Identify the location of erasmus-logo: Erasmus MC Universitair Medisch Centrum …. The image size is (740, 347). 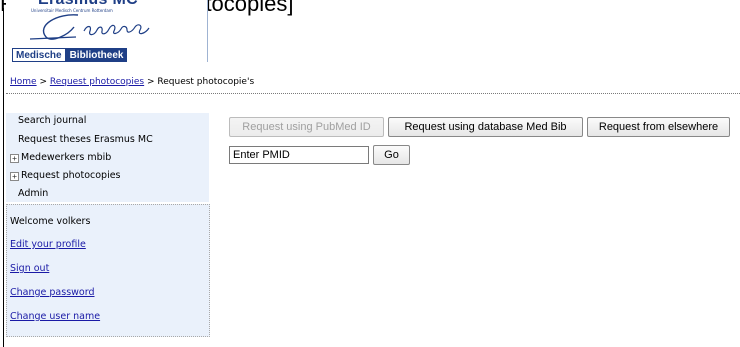
(107, 31).